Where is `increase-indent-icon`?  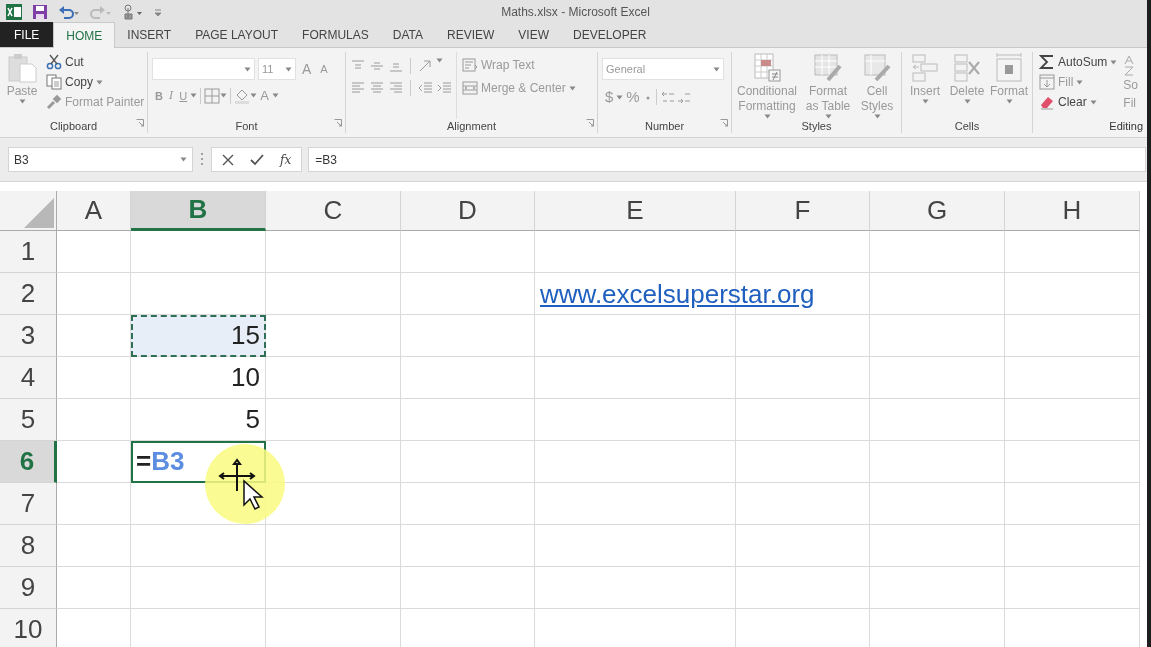
increase-indent-icon is located at coordinates (444, 88).